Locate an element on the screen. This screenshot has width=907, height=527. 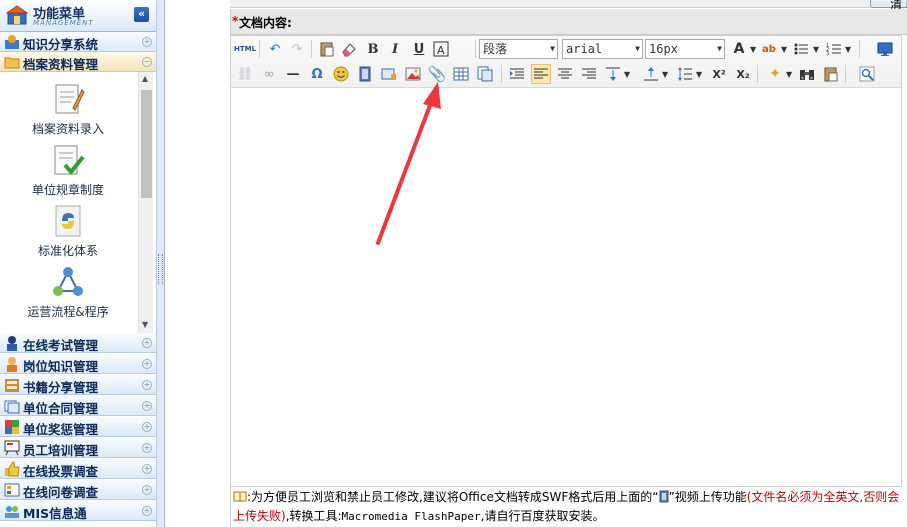
menu-label: 单位奖惩管理 is located at coordinates (61, 429).